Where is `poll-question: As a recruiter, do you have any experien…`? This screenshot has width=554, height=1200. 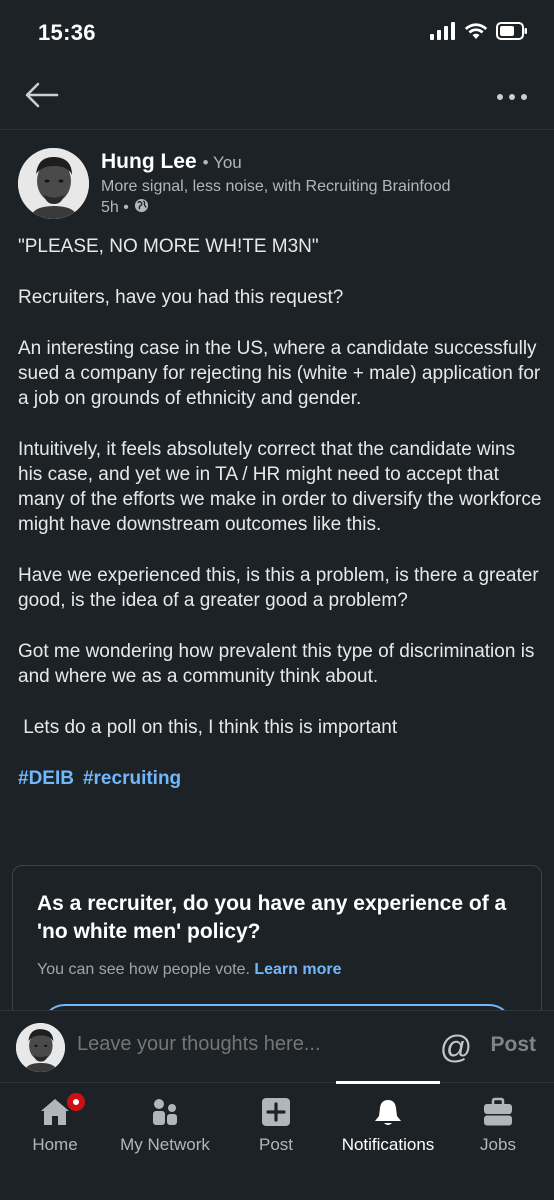
poll-question: As a recruiter, do you have any experien… is located at coordinates (272, 917).